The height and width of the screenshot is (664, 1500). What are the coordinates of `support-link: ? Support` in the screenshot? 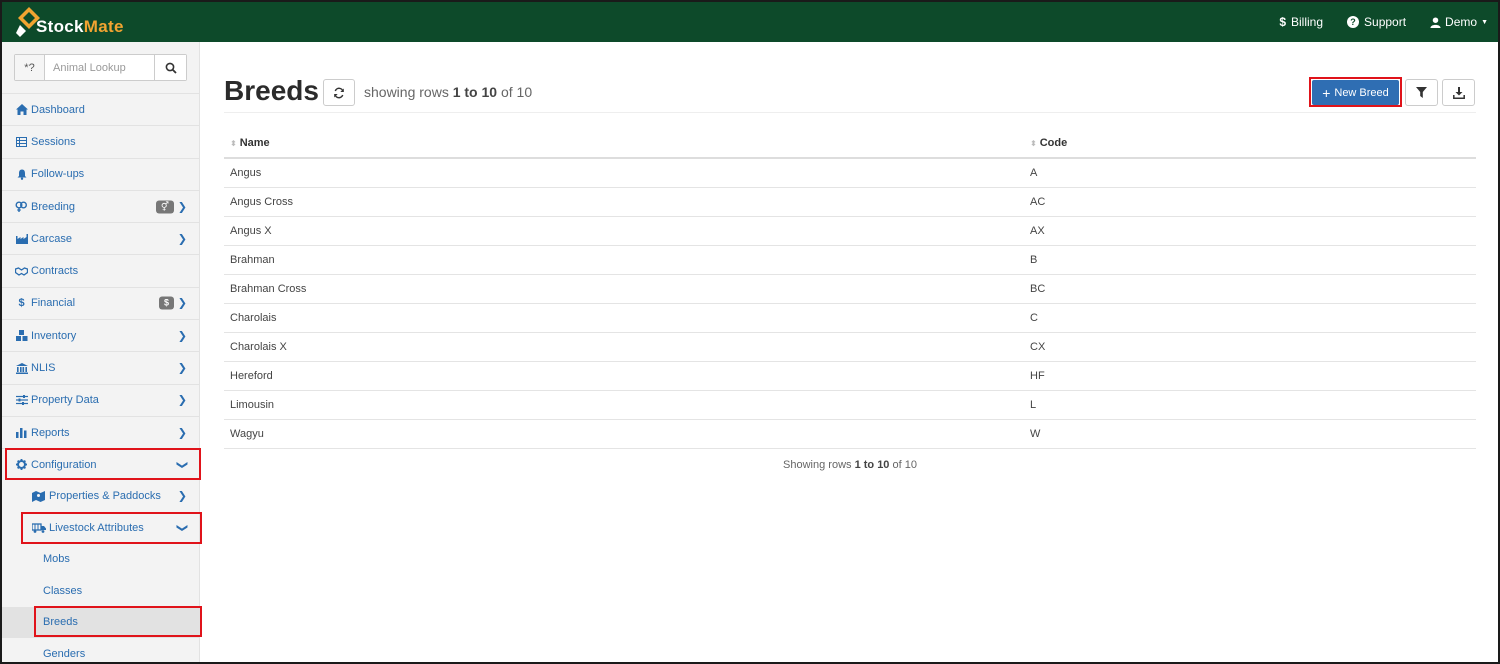 It's located at (1376, 22).